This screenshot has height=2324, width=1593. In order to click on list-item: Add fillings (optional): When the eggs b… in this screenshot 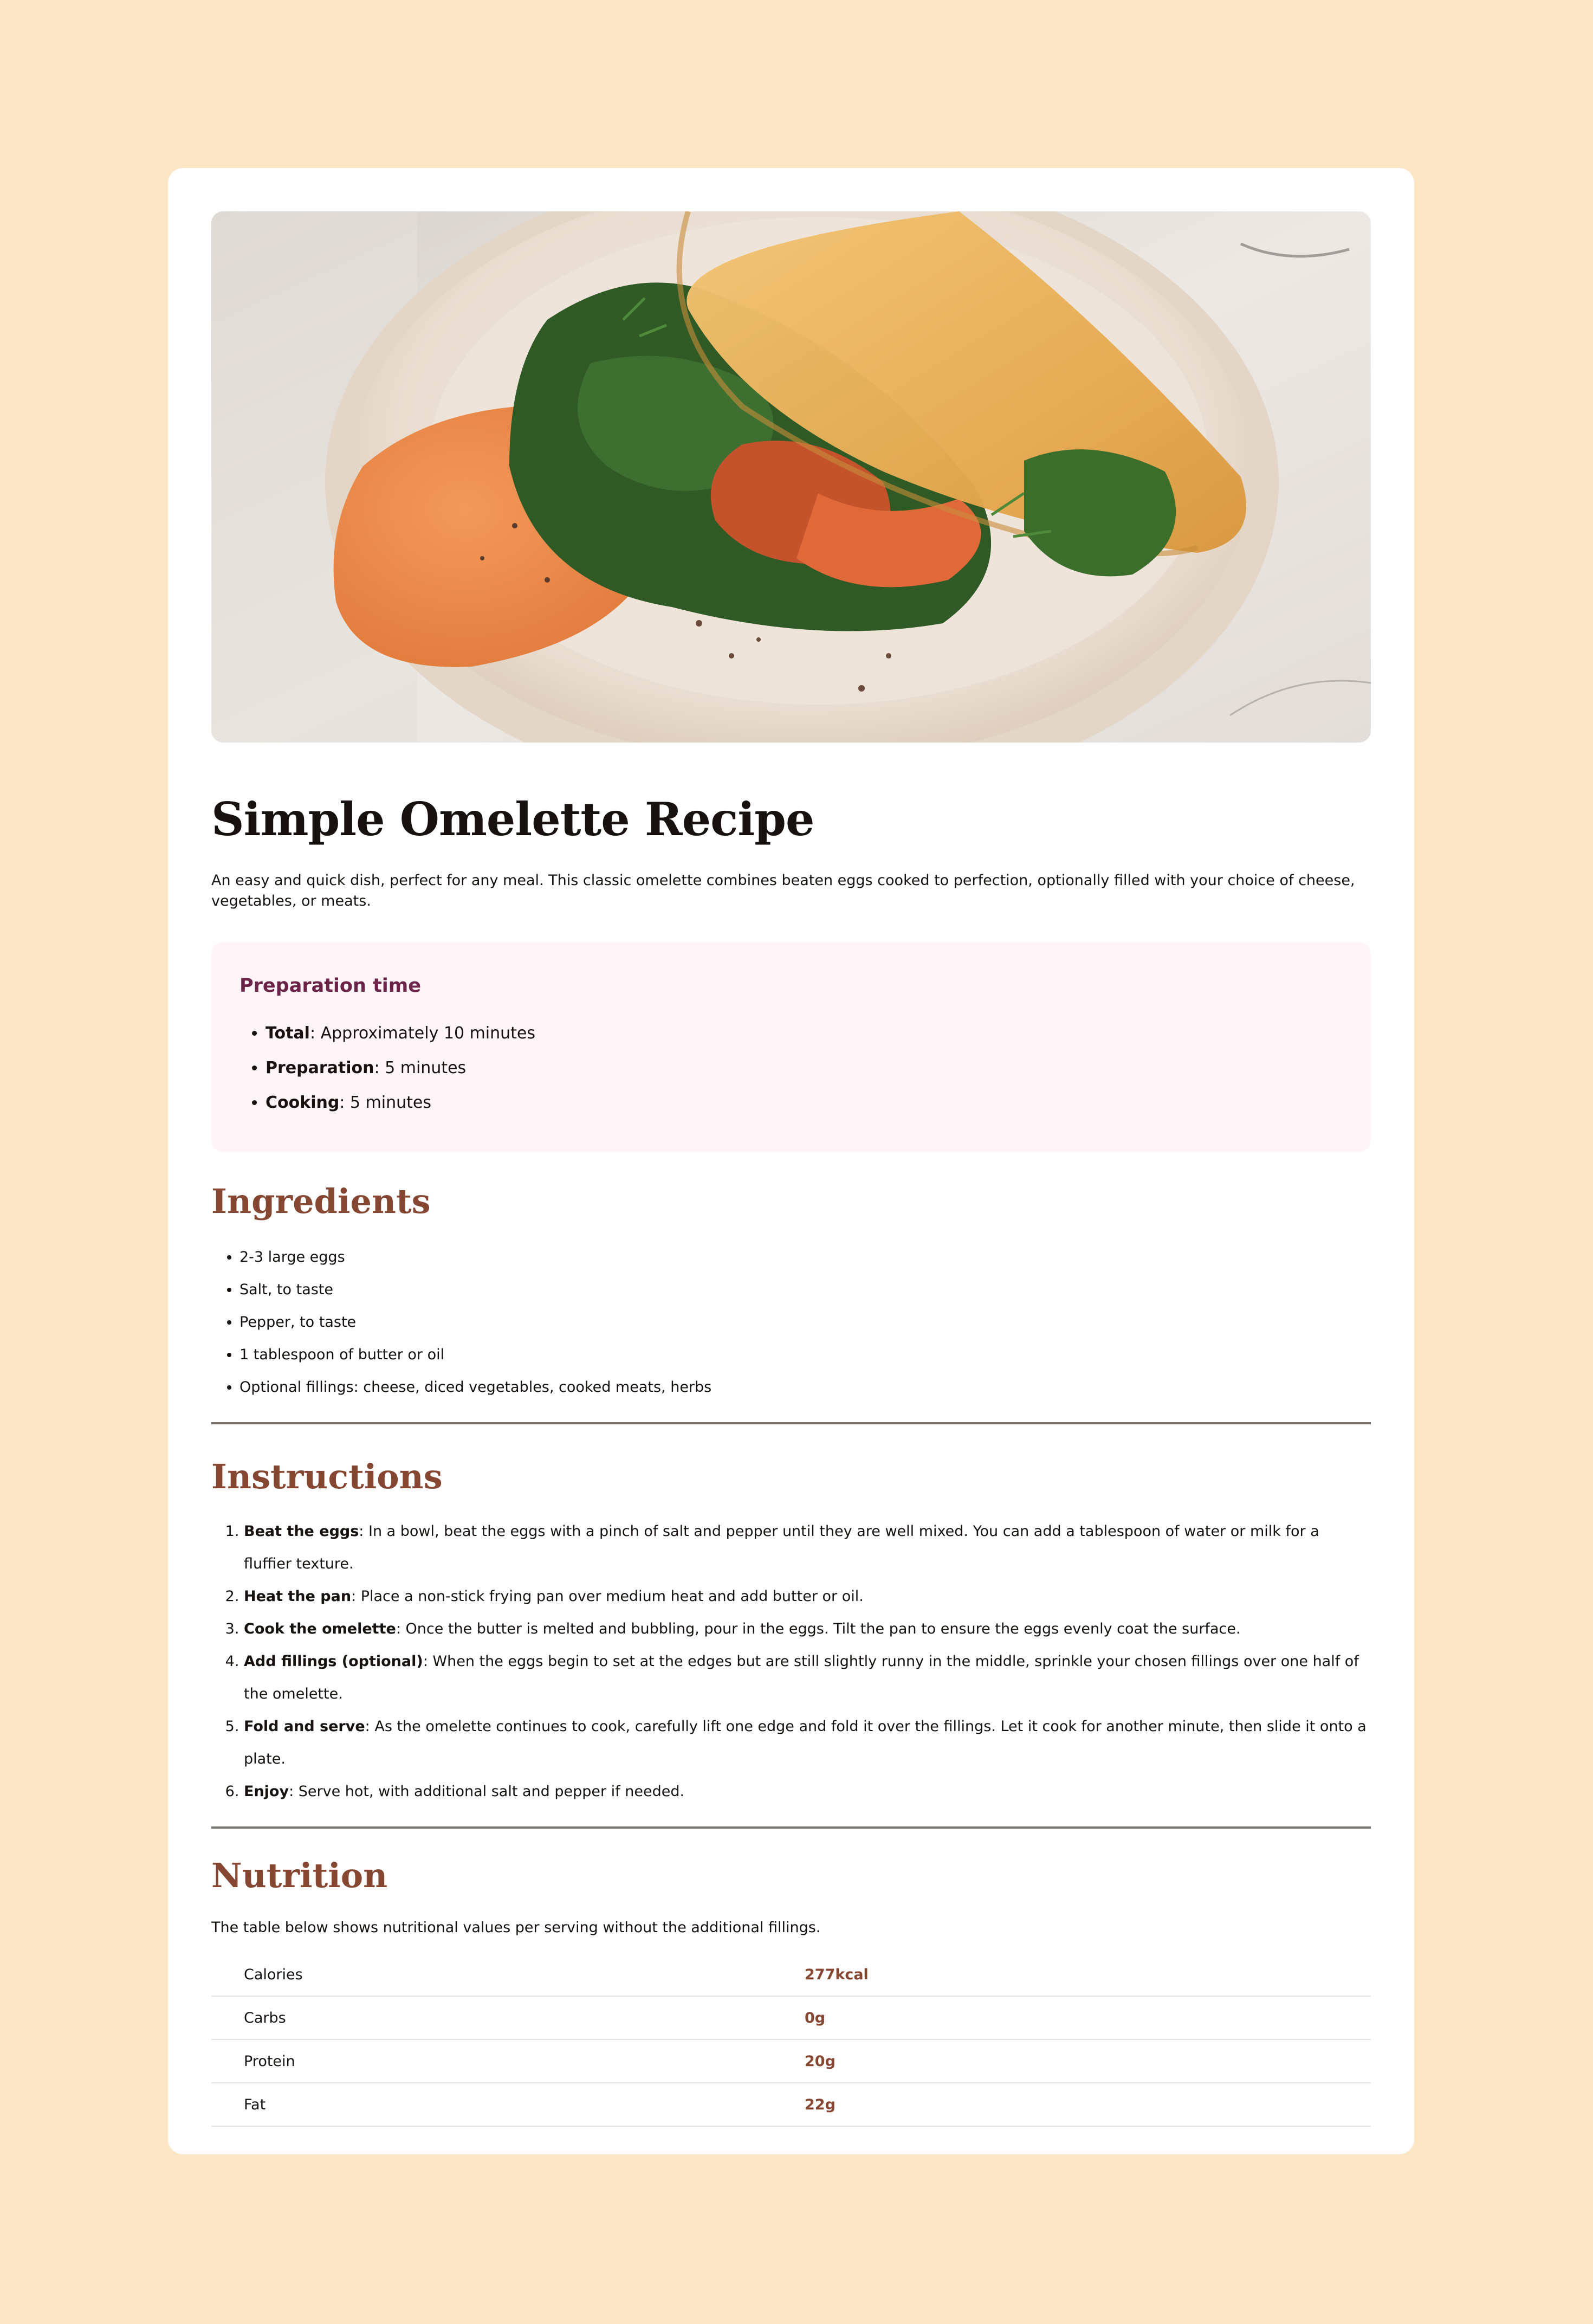, I will do `click(807, 1677)`.